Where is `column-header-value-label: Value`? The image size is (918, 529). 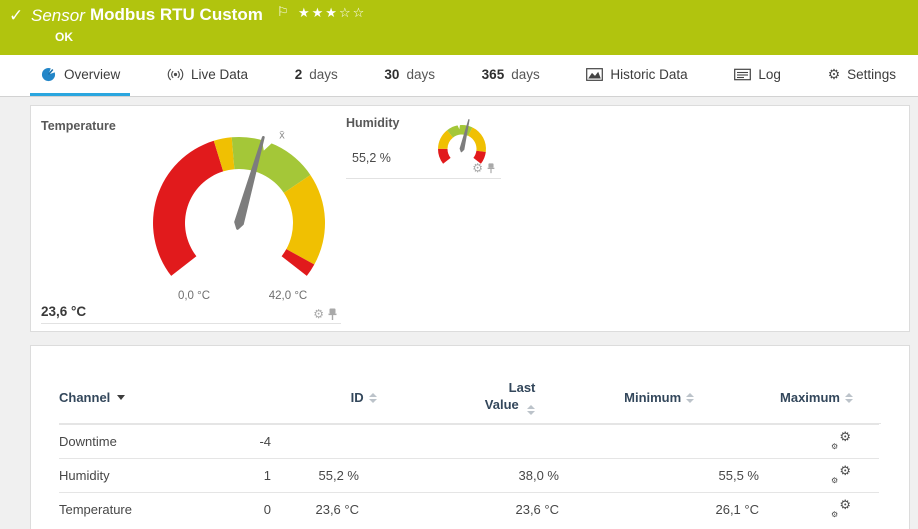 column-header-value-label: Value is located at coordinates (501, 404).